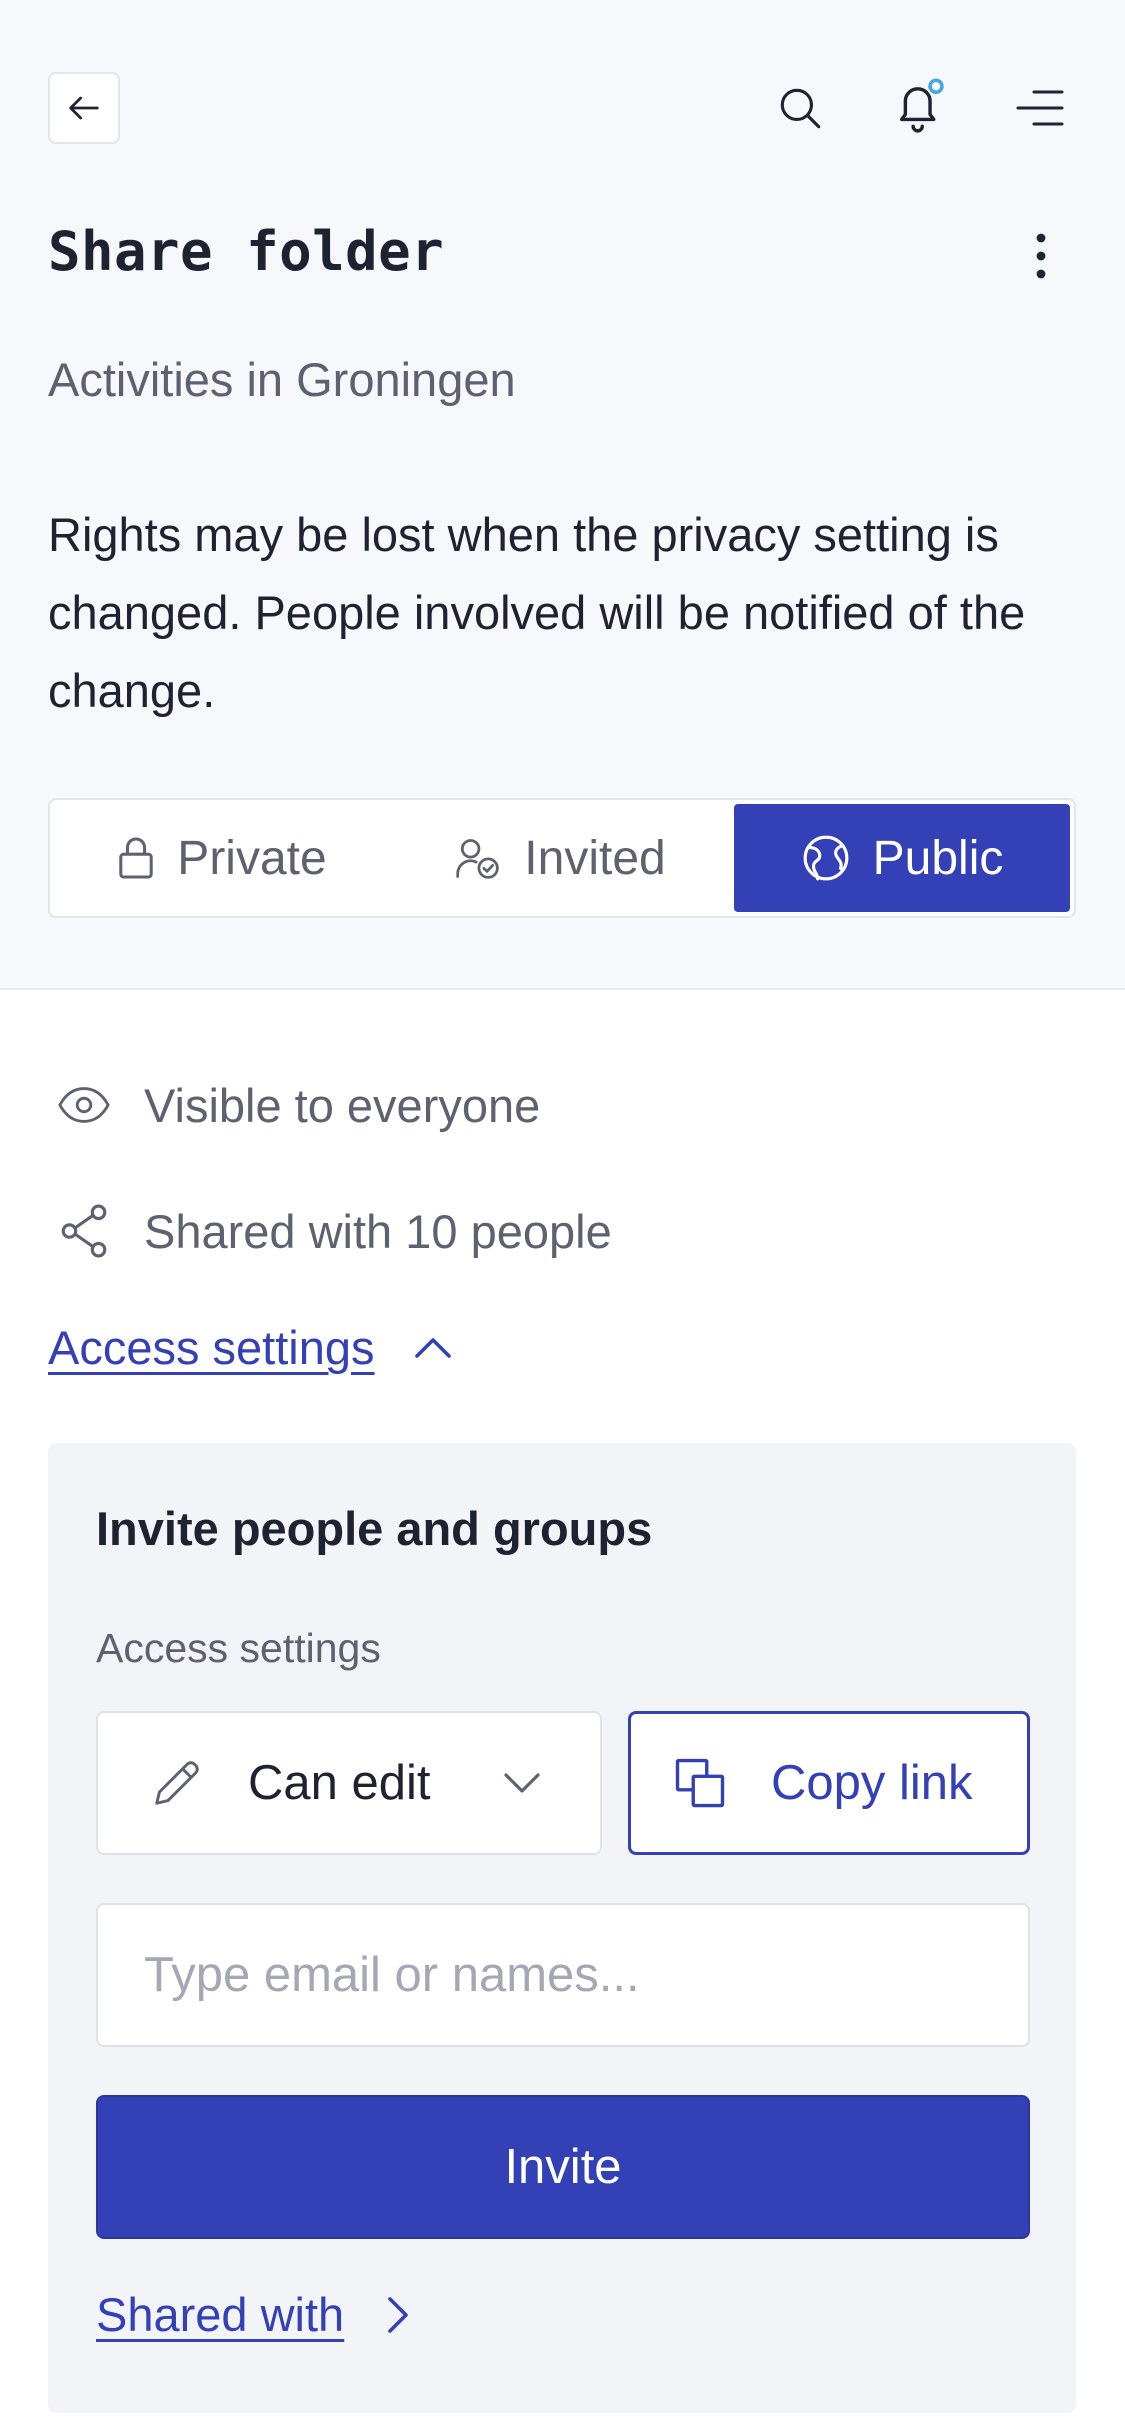 Image resolution: width=1125 pixels, height=2436 pixels. What do you see at coordinates (478, 859) in the screenshot?
I see `user-check-icon` at bounding box center [478, 859].